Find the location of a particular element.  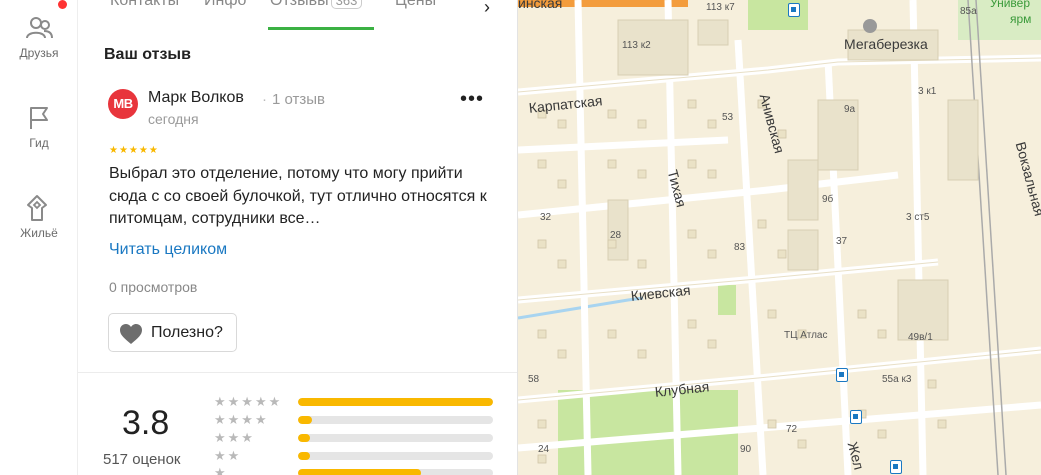

rating-distribution-row: ★★★ is located at coordinates (354, 437).